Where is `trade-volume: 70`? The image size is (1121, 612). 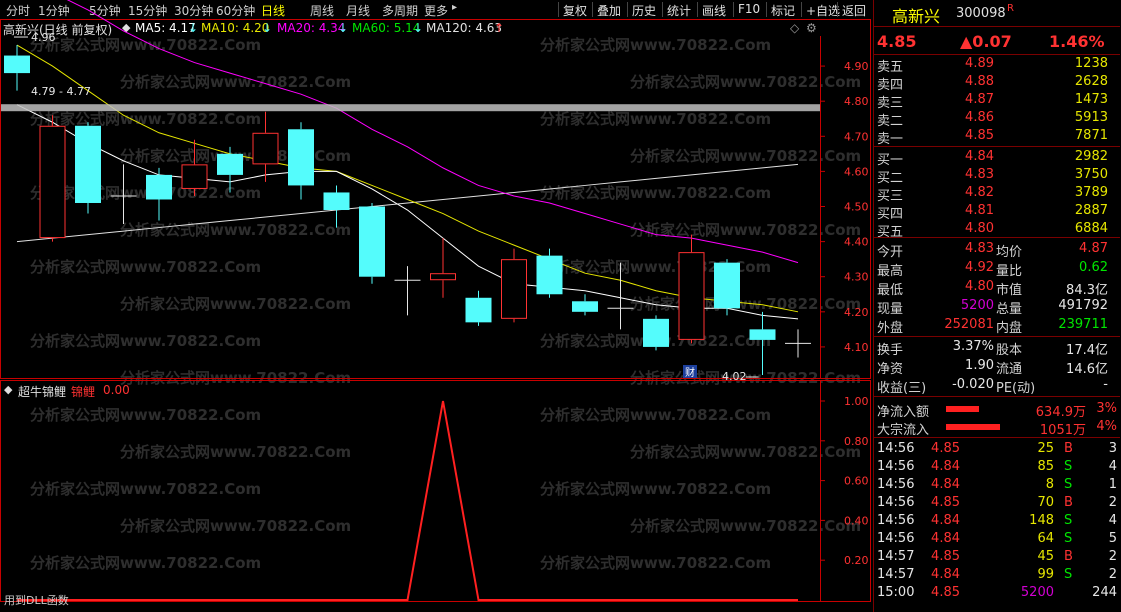
trade-volume: 70 is located at coordinates (1045, 502).